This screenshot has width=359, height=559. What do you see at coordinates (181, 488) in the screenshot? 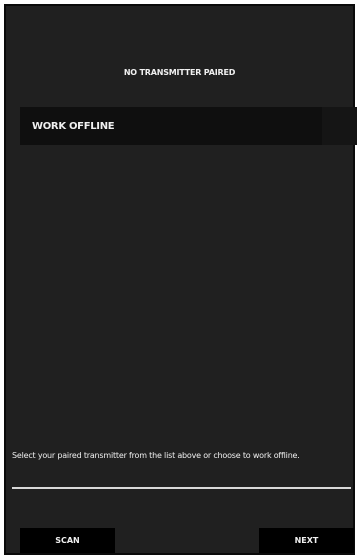
I see `divider` at bounding box center [181, 488].